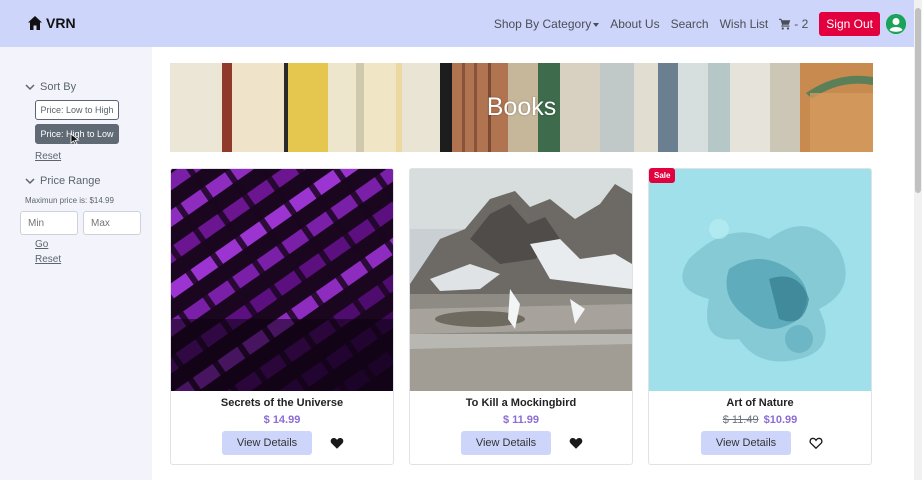 This screenshot has width=922, height=480. I want to click on sign-out-button: Sign Out, so click(849, 24).